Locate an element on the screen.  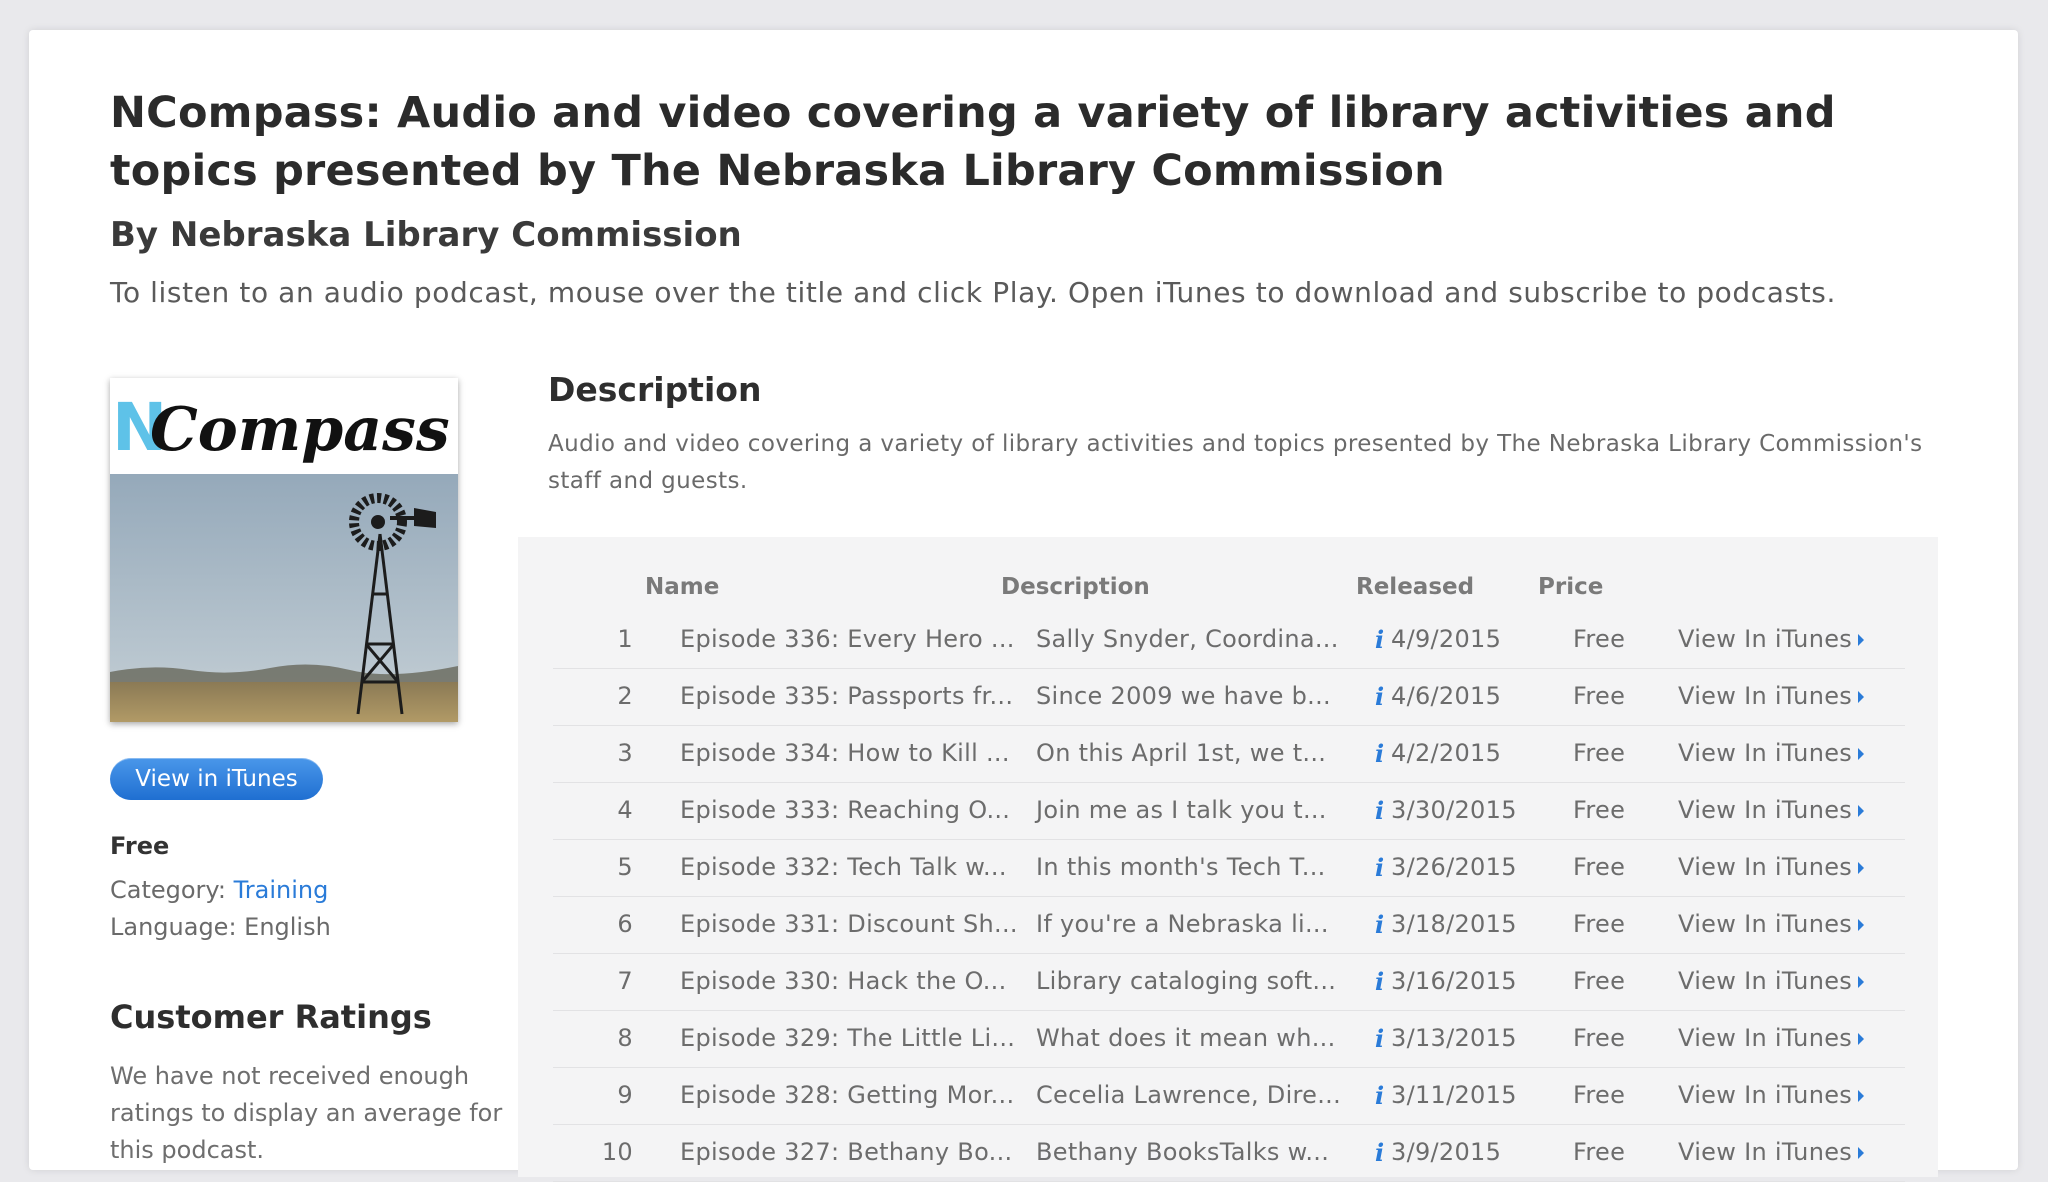
episode-number: 10 is located at coordinates (617, 1152).